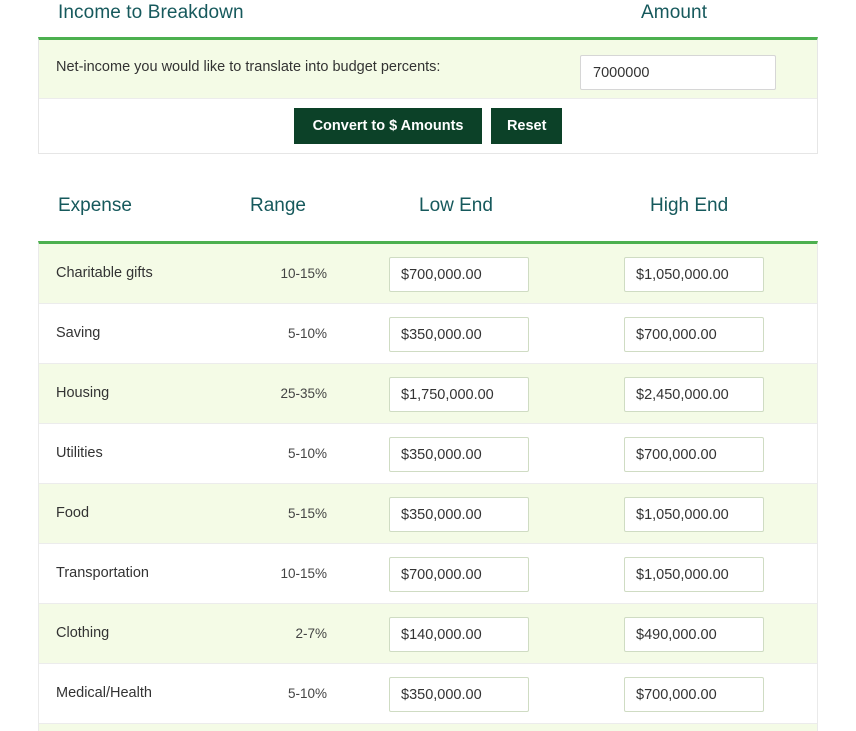 The width and height of the screenshot is (856, 731). I want to click on net-income-input, so click(678, 72).